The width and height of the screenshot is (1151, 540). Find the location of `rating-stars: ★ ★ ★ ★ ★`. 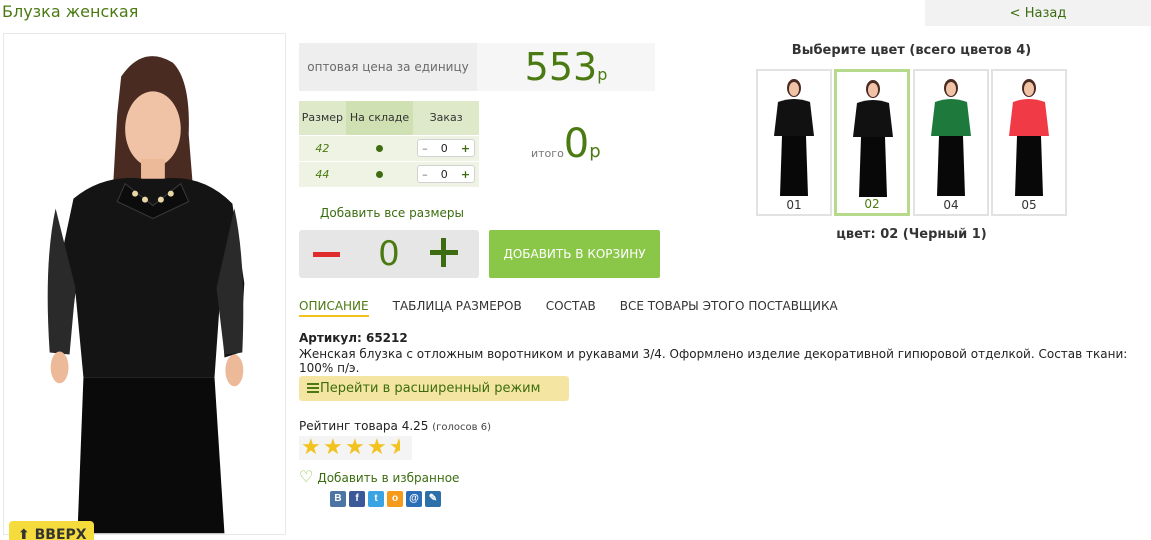

rating-stars: ★ ★ ★ ★ ★ is located at coordinates (355, 448).